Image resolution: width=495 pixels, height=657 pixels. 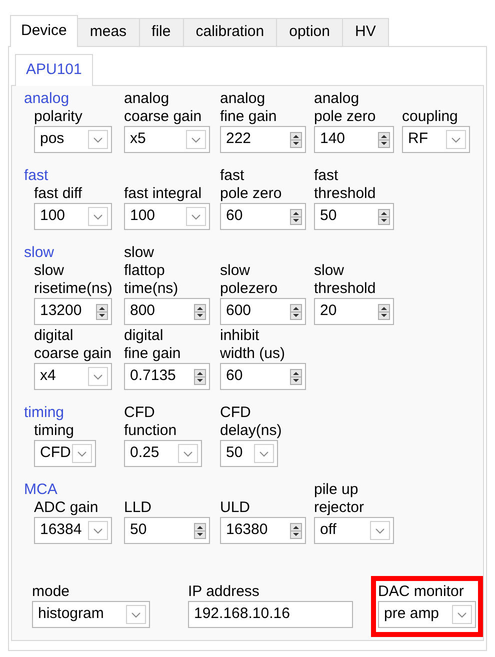 I want to click on field-value: 140, so click(x=333, y=139).